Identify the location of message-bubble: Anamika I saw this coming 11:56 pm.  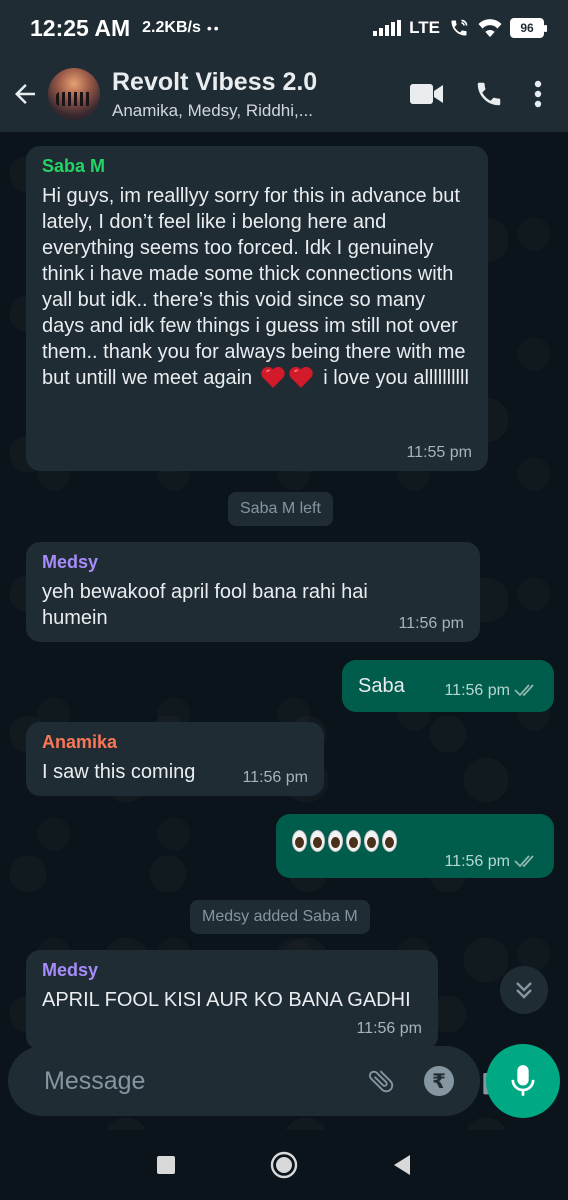
(175, 759).